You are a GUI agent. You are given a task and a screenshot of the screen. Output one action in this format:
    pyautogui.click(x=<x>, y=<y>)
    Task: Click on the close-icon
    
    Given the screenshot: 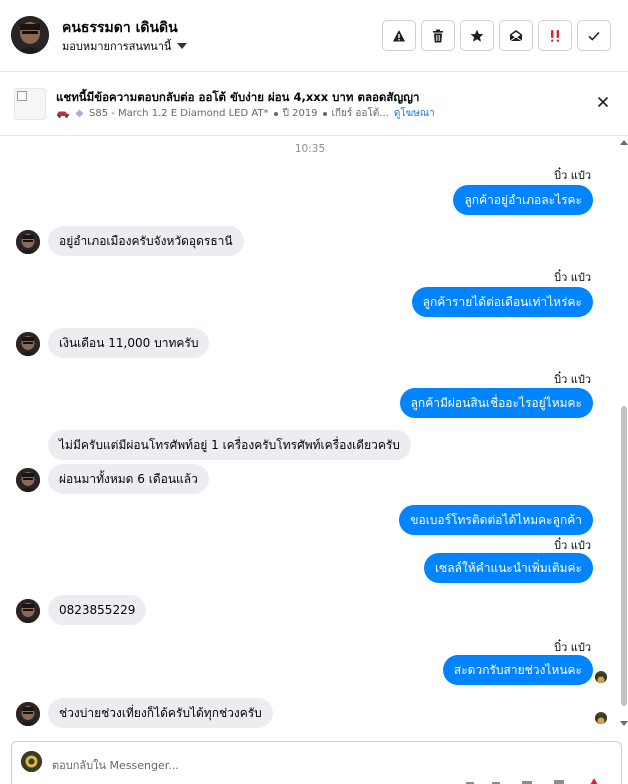 What is the action you would take?
    pyautogui.click(x=603, y=102)
    